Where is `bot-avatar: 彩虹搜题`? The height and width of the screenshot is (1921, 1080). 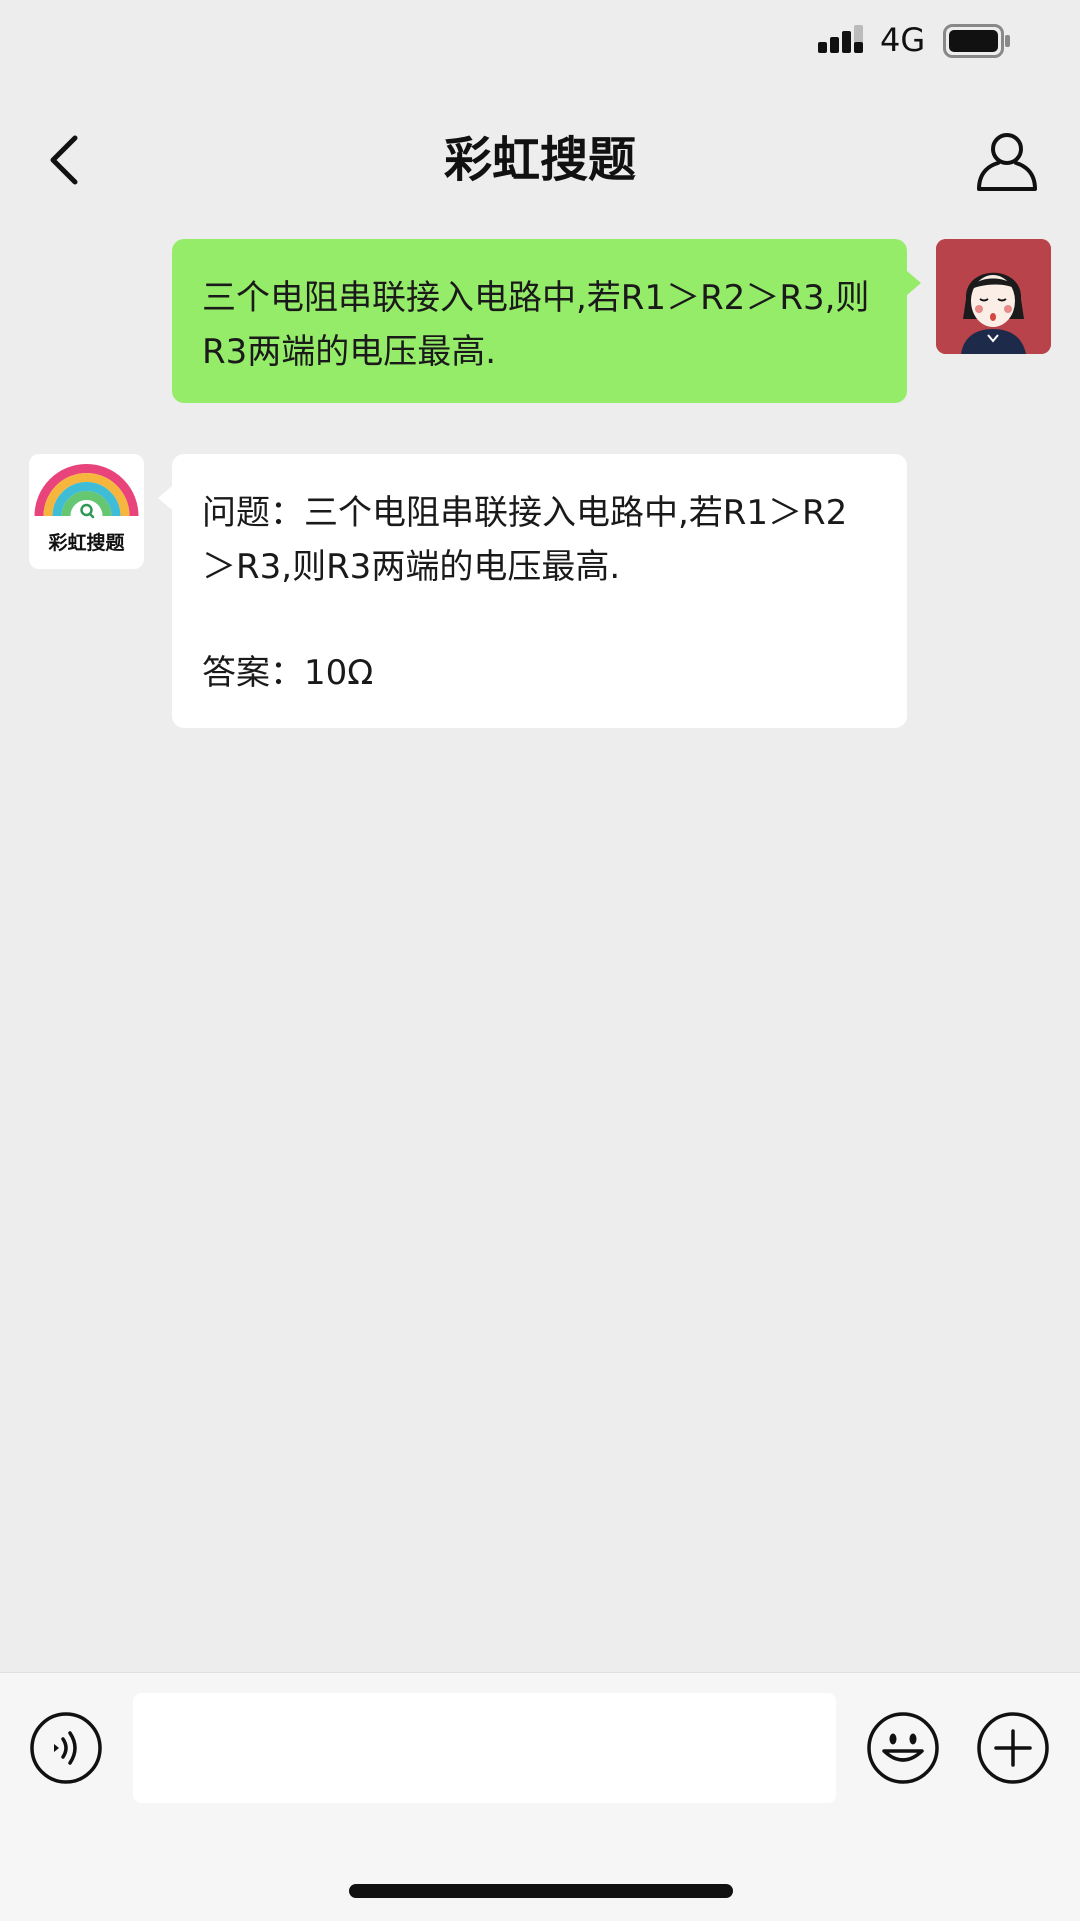 bot-avatar: 彩虹搜题 is located at coordinates (86, 511).